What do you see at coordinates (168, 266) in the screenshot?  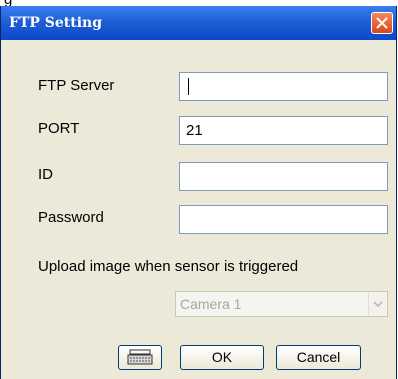 I see `upload-image-label: Upload image when sensor is triggered` at bounding box center [168, 266].